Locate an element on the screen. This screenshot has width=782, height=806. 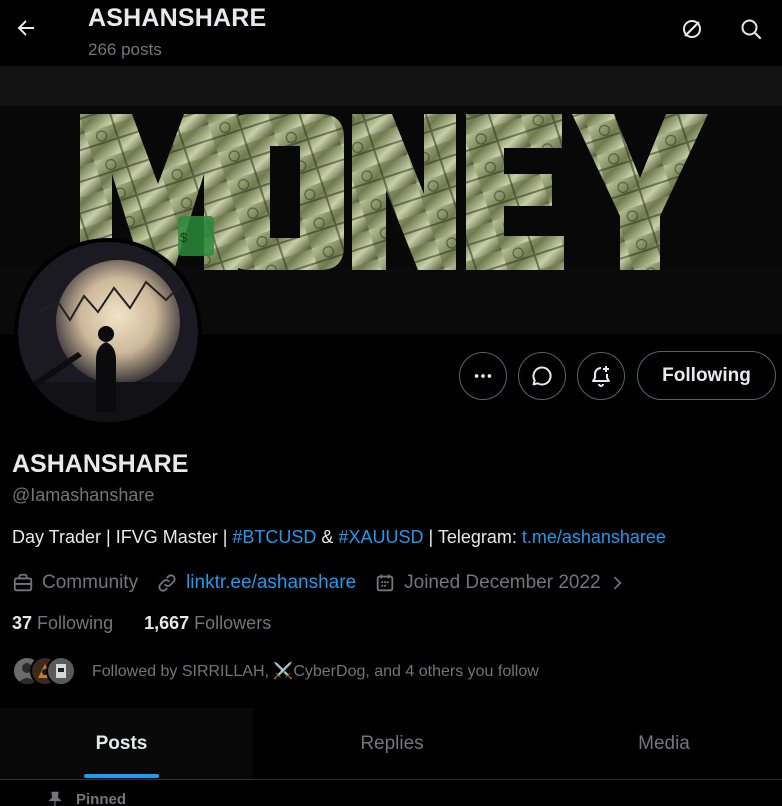
back-button is located at coordinates (26, 28).